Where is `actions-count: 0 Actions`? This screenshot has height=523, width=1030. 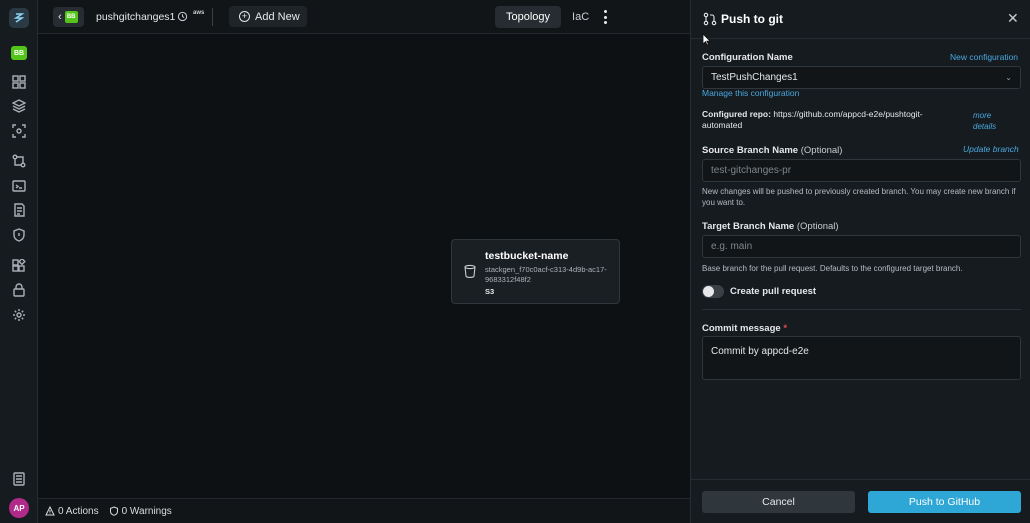
actions-count: 0 Actions is located at coordinates (78, 511).